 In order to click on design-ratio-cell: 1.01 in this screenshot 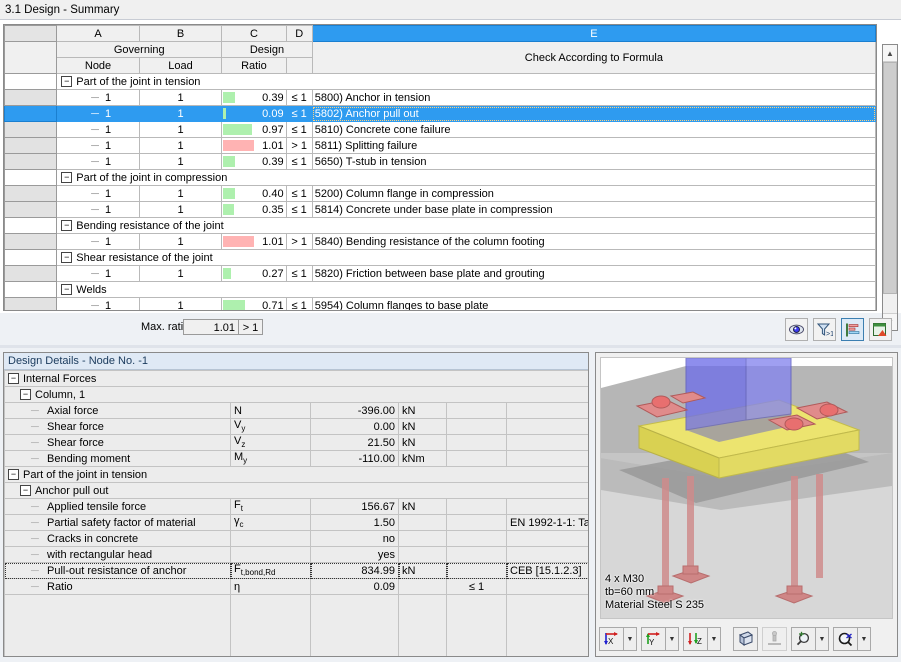, I will do `click(254, 145)`.